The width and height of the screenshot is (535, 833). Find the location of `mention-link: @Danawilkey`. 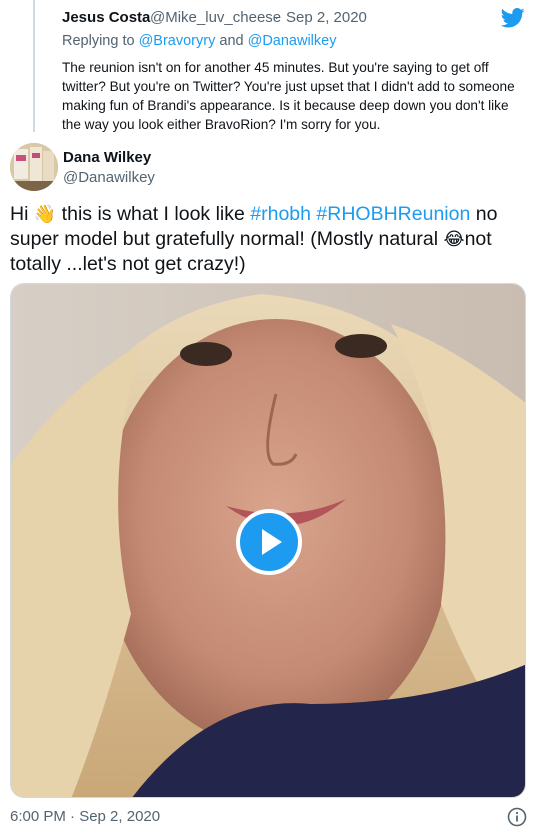

mention-link: @Danawilkey is located at coordinates (292, 41).